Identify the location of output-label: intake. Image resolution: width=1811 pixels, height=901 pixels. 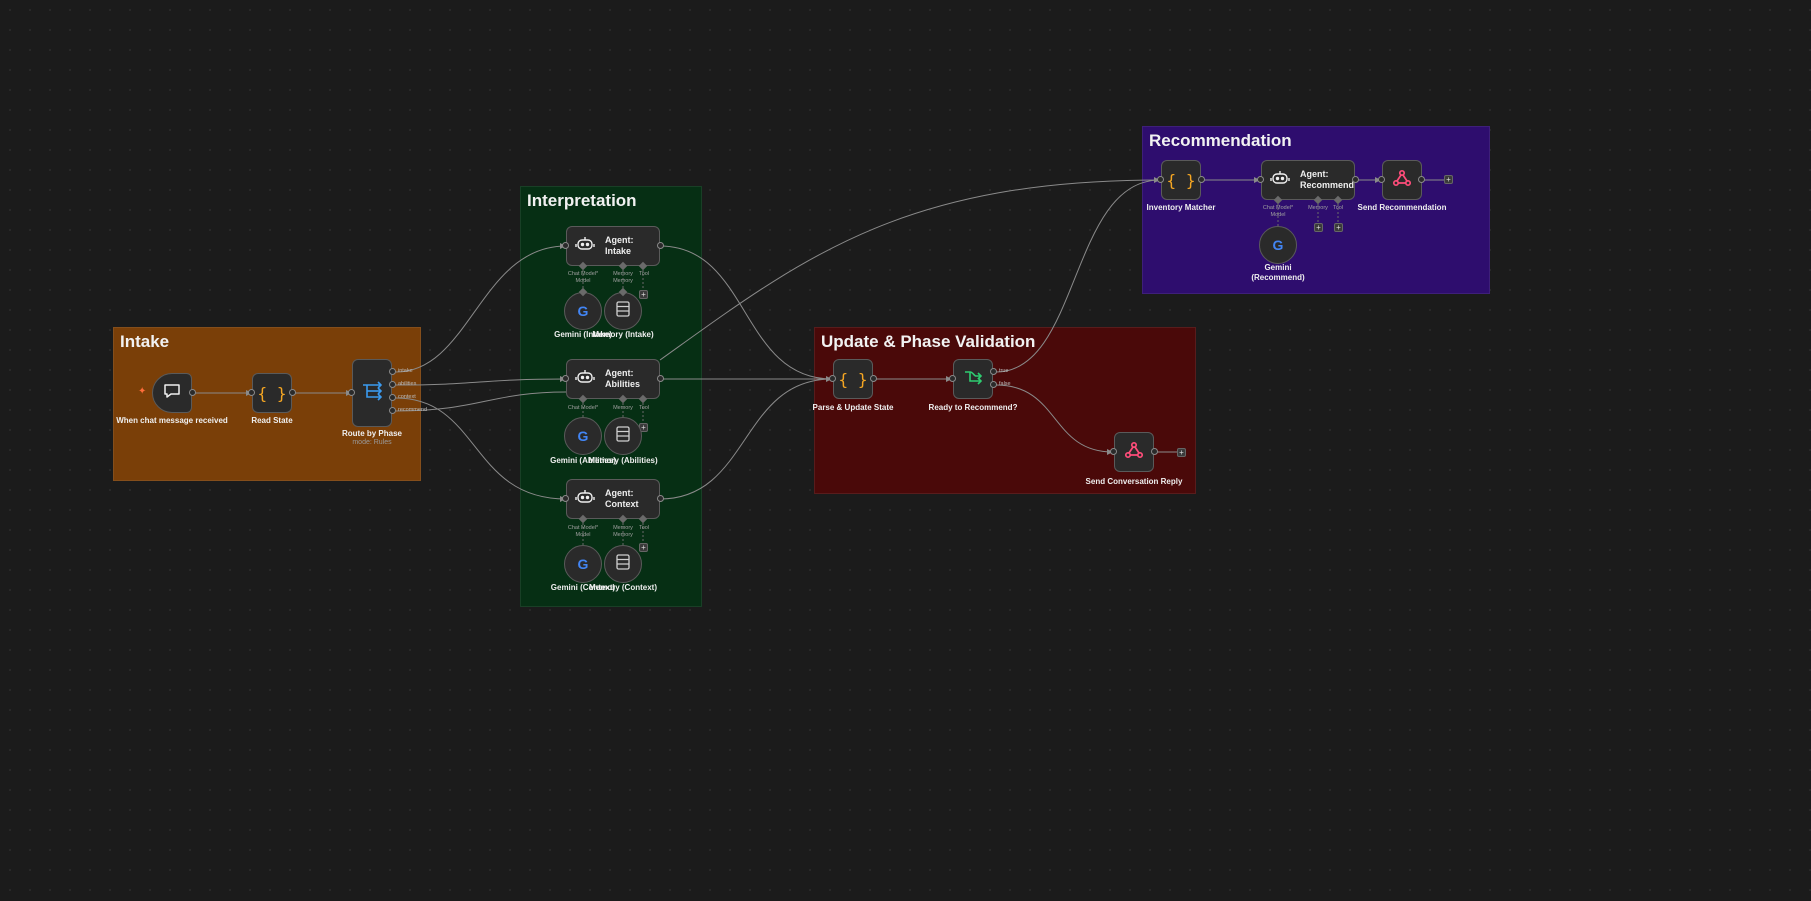
(405, 371).